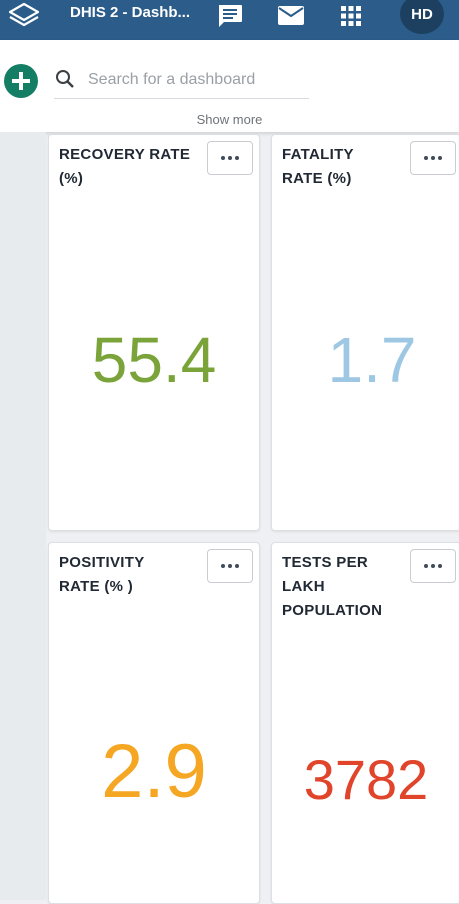 The width and height of the screenshot is (459, 904). What do you see at coordinates (229, 119) in the screenshot?
I see `show-more-button: Show more` at bounding box center [229, 119].